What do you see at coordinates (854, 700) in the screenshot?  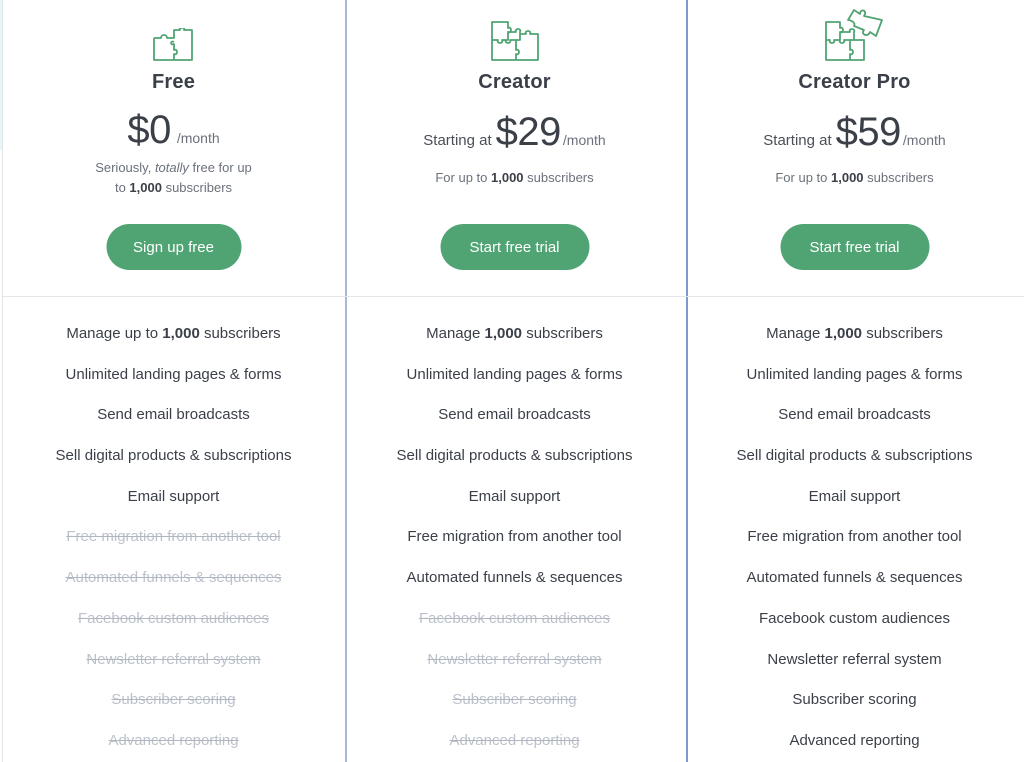 I see `feature-item-included: Subscriber scoring` at bounding box center [854, 700].